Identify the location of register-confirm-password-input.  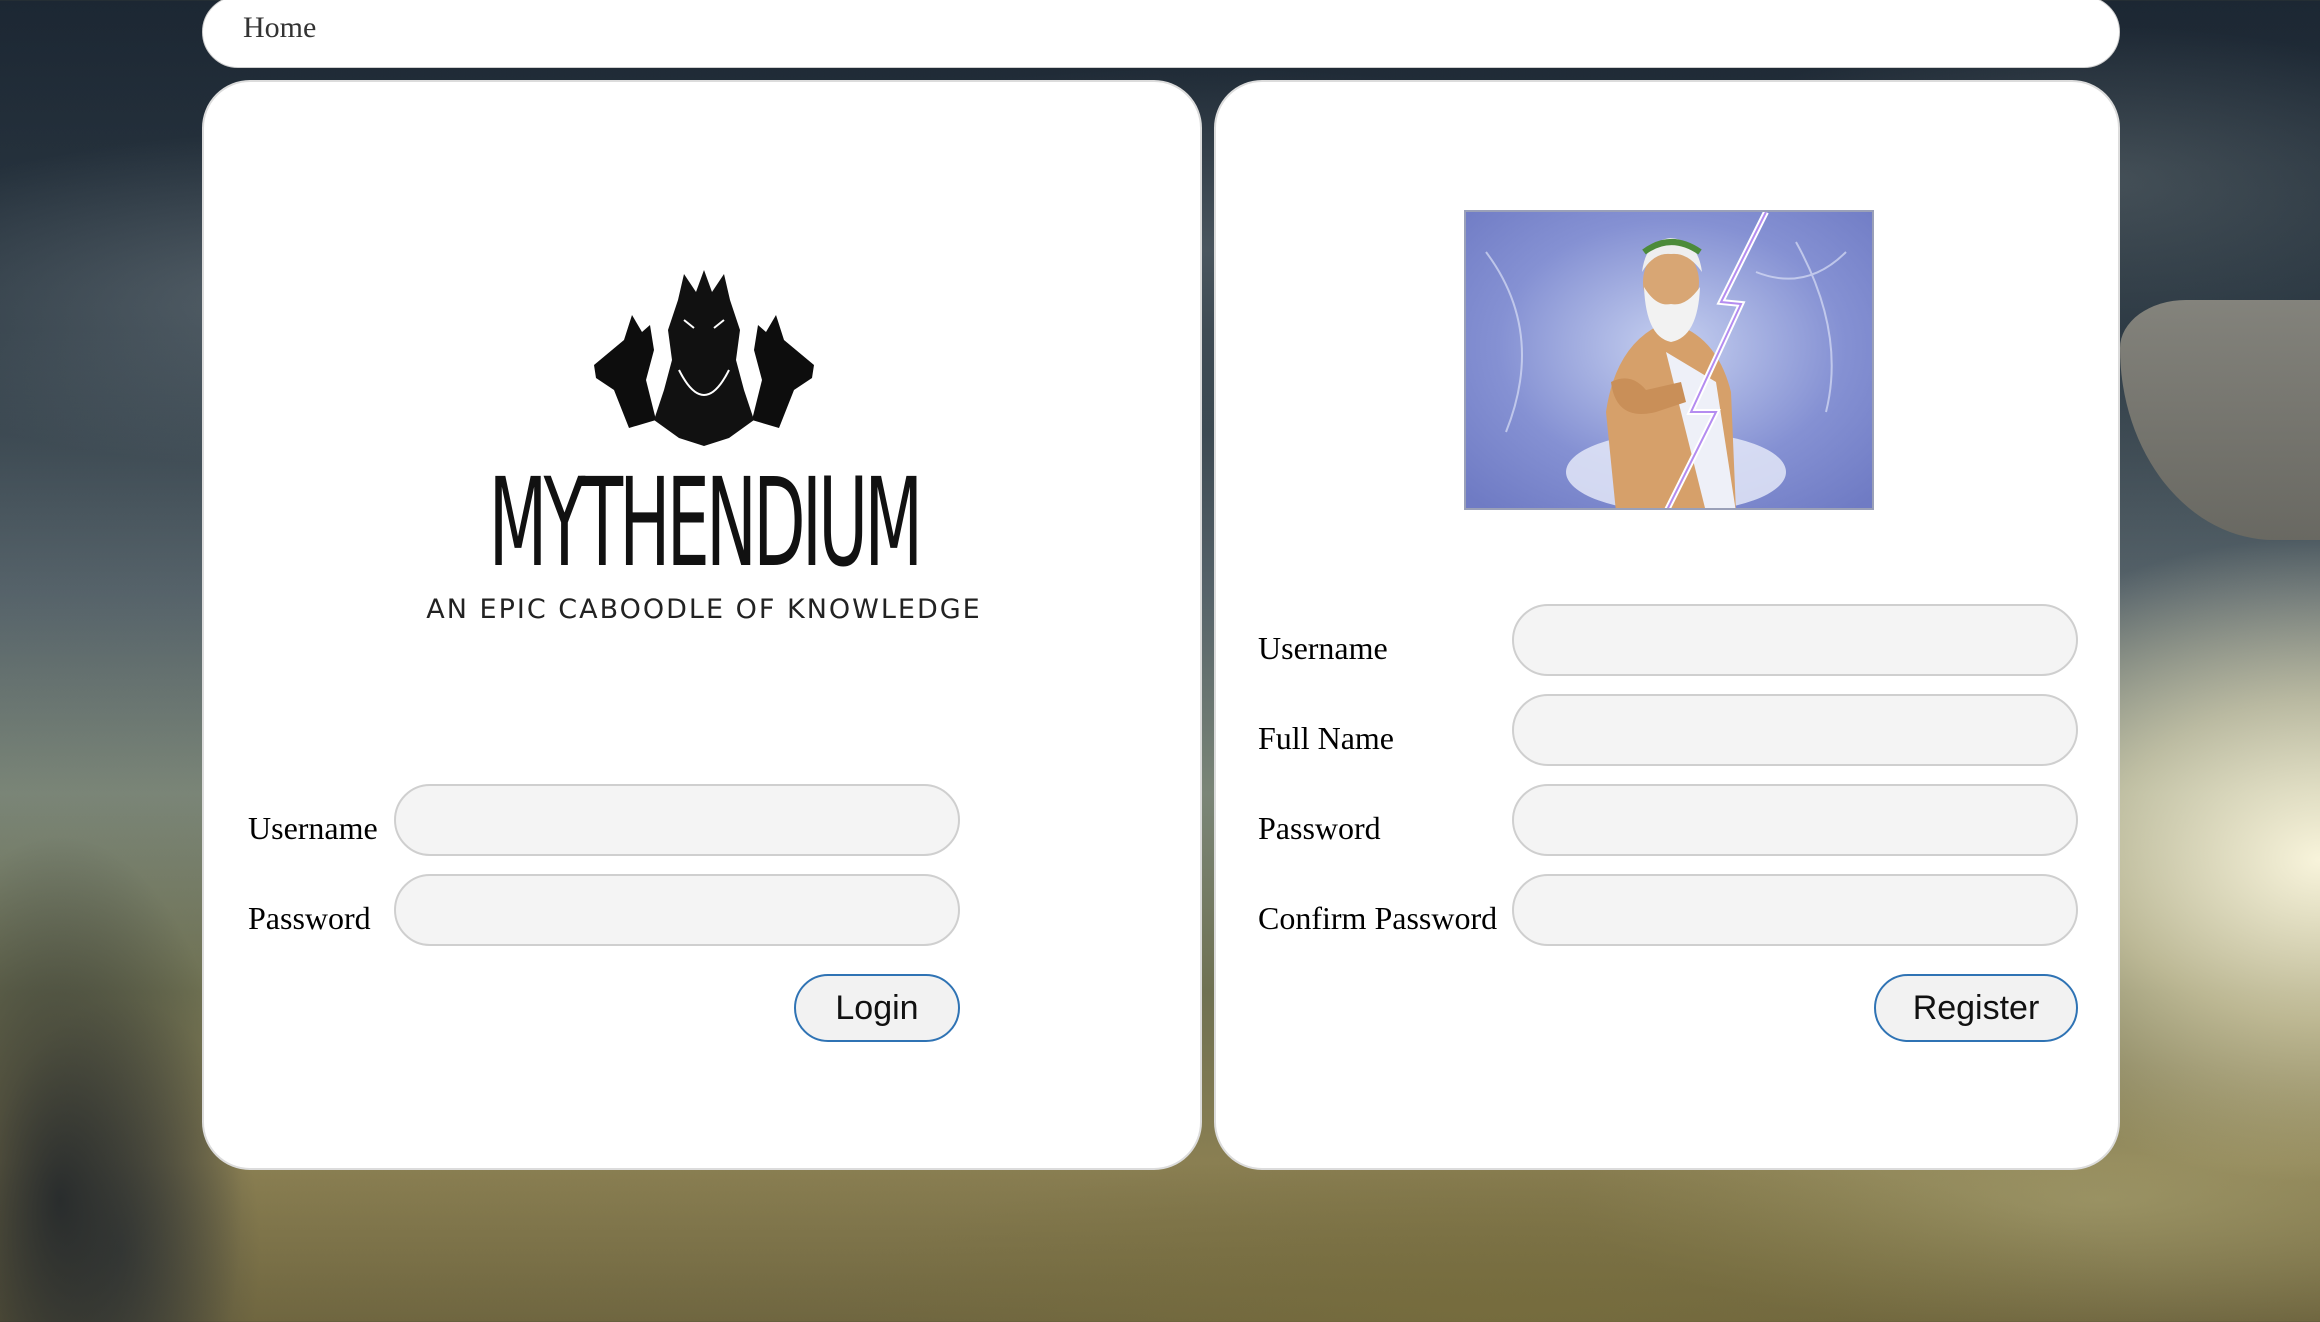
(1795, 910).